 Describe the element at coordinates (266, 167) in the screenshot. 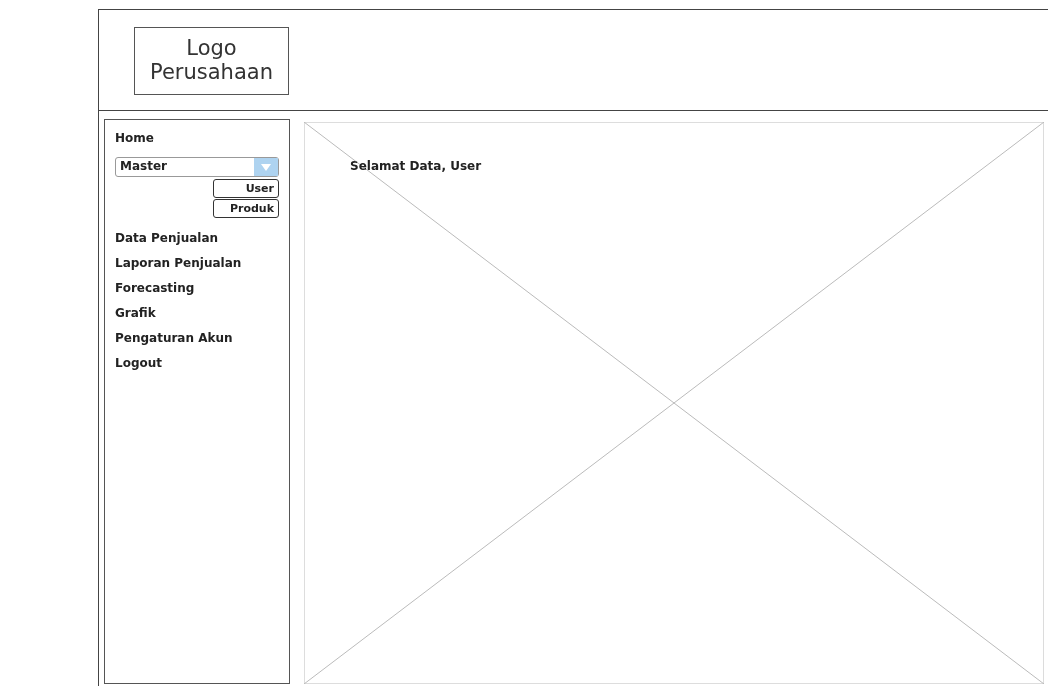

I see `dropdown-arrow-icon` at that location.